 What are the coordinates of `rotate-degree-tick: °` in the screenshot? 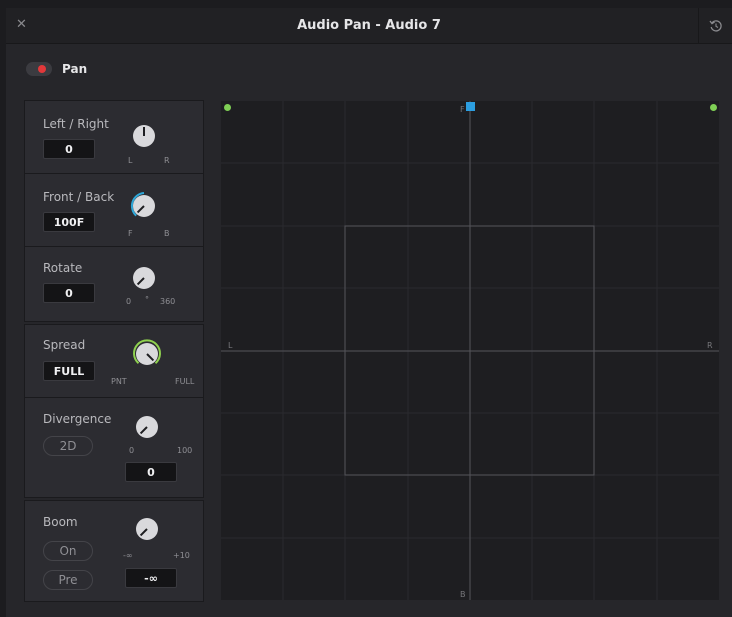 It's located at (147, 299).